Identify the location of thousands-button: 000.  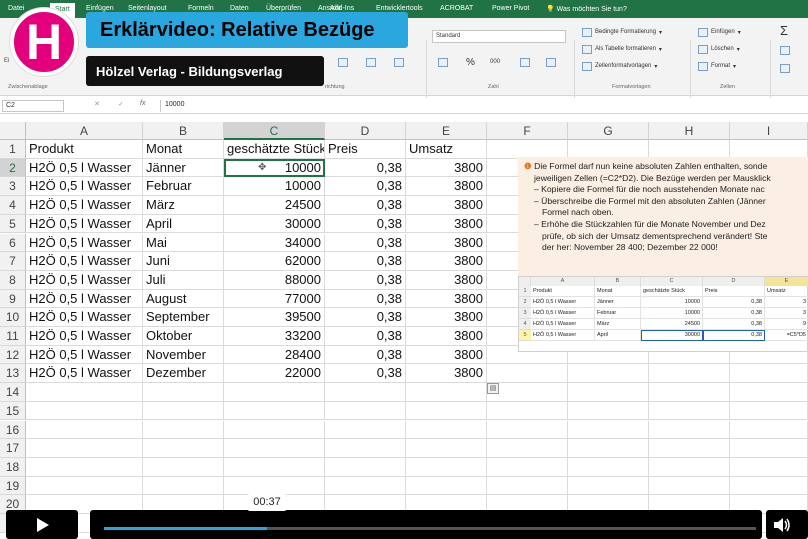
(495, 62).